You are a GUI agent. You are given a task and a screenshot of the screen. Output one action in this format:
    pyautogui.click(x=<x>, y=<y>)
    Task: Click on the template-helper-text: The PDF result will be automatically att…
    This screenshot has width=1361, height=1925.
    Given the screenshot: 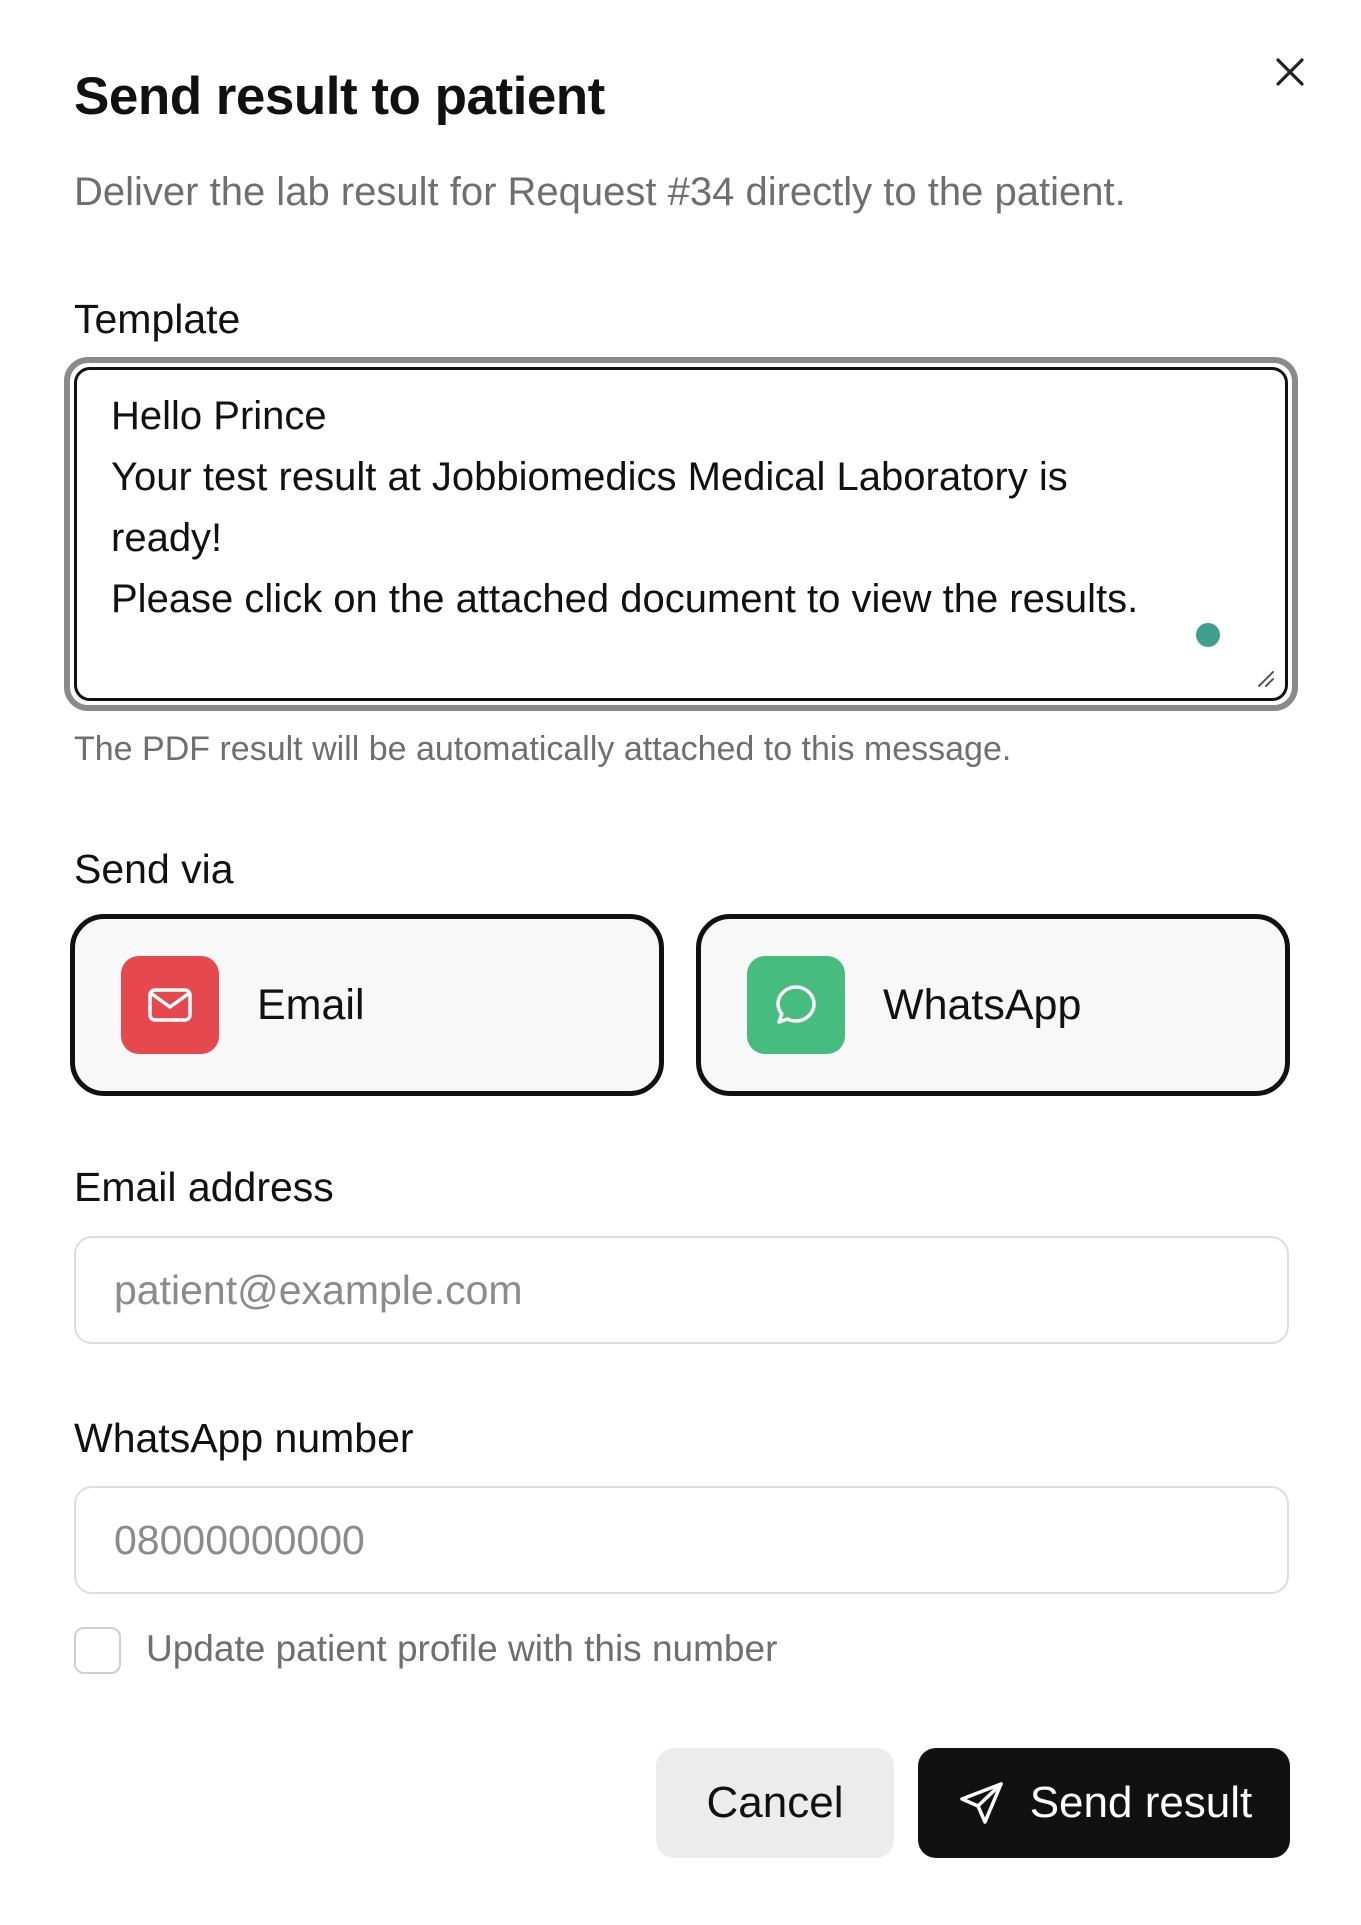 What is the action you would take?
    pyautogui.click(x=543, y=749)
    